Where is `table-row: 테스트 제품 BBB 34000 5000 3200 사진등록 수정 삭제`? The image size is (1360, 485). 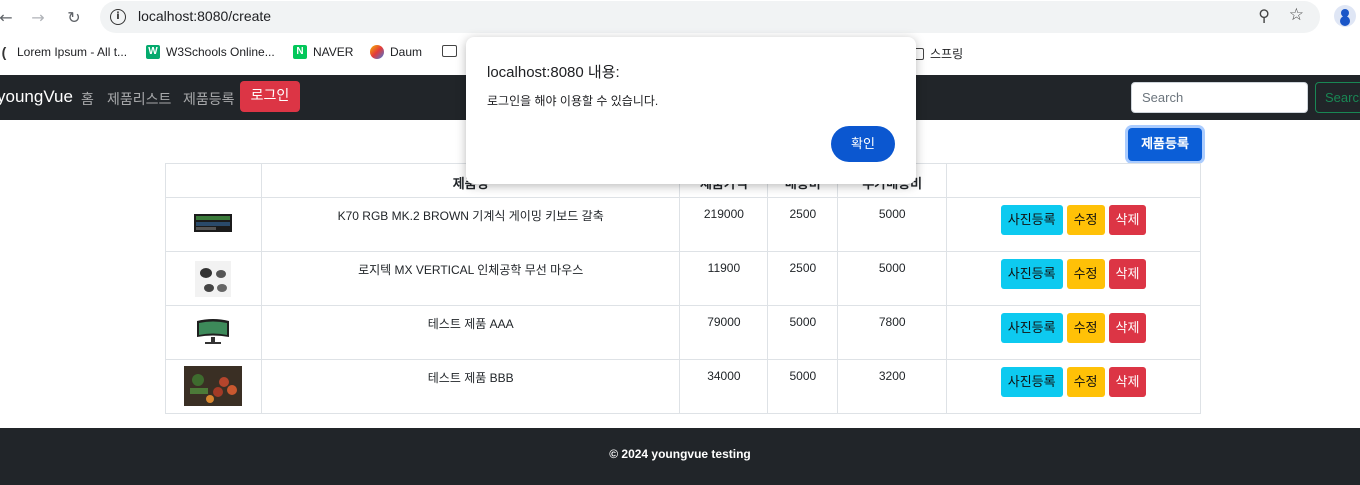 table-row: 테스트 제품 BBB 34000 5000 3200 사진등록 수정 삭제 is located at coordinates (683, 386).